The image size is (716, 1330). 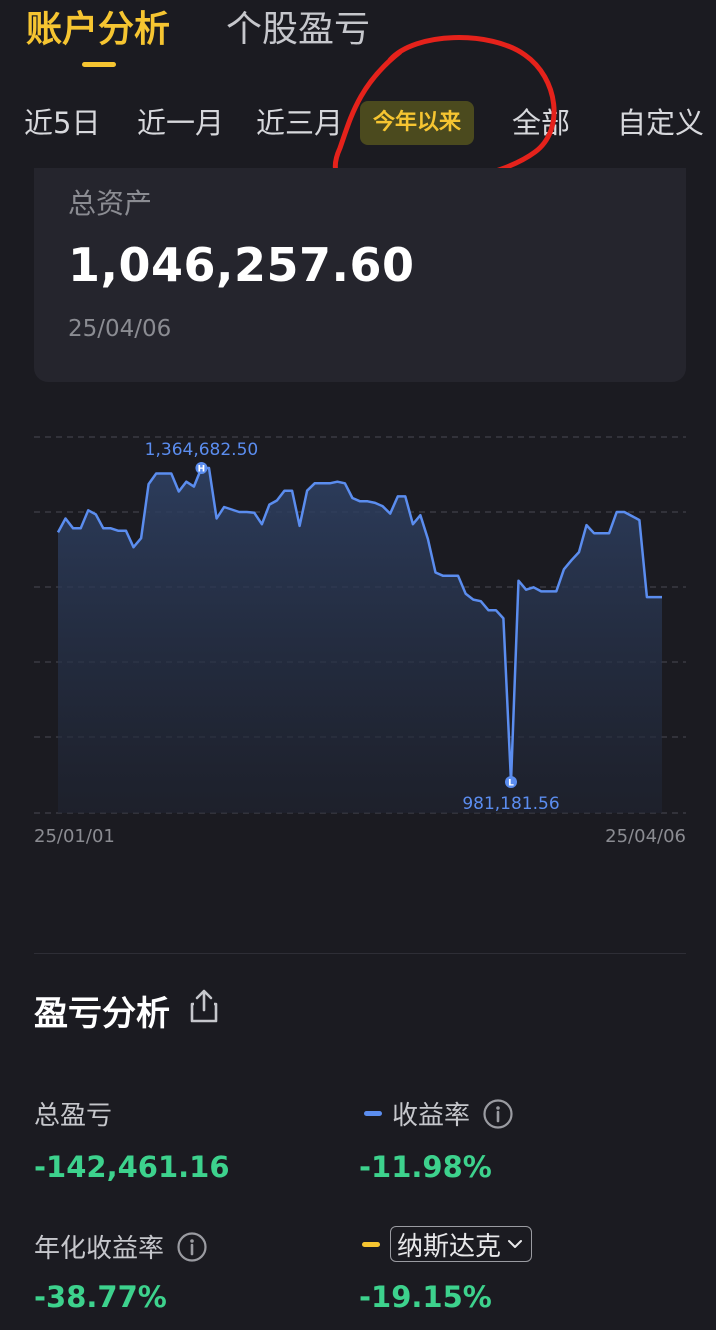 What do you see at coordinates (660, 123) in the screenshot?
I see `period-custom: 自定义` at bounding box center [660, 123].